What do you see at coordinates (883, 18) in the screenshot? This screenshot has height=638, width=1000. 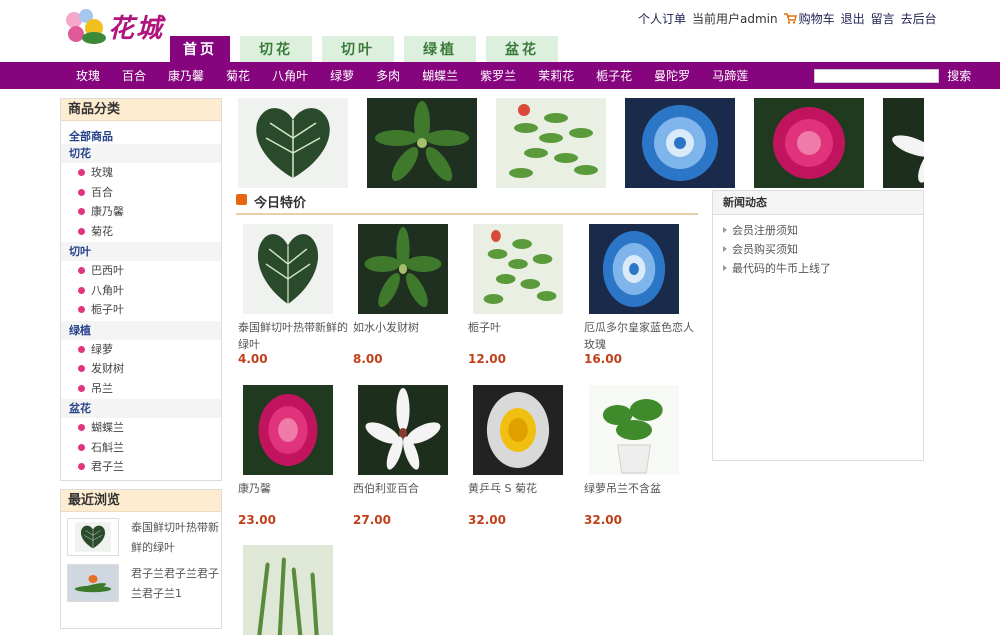 I see `message-link: 留言` at bounding box center [883, 18].